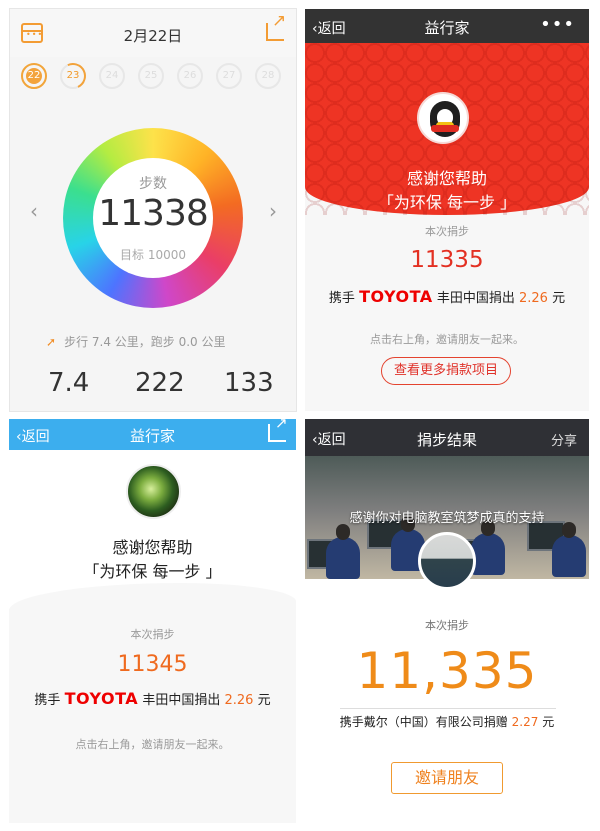 This screenshot has width=600, height=831. Describe the element at coordinates (153, 491) in the screenshot. I see `plant-avatar-icon` at that location.